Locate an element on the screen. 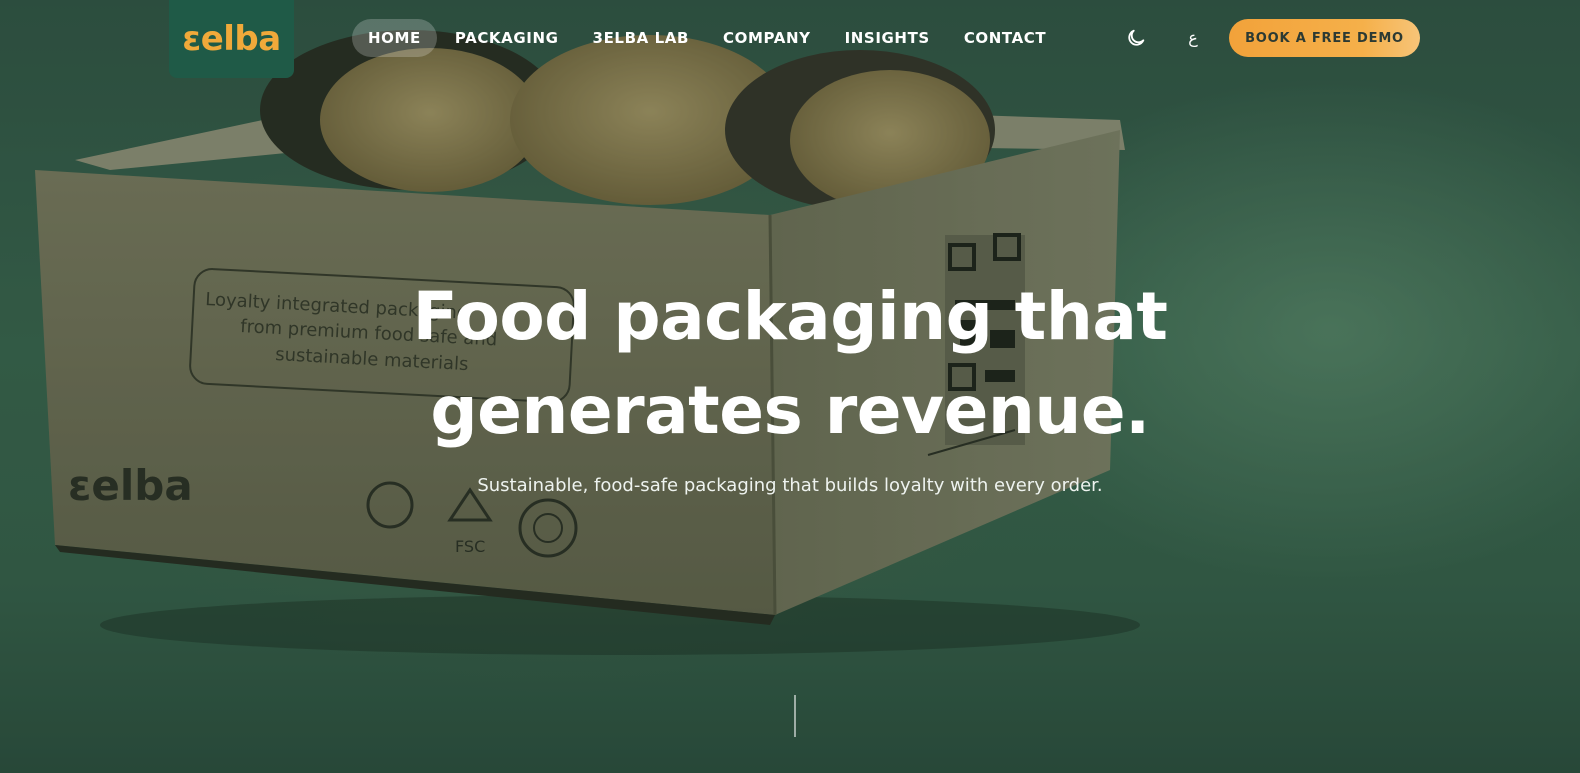 This screenshot has height=773, width=1580. scroll-indicator is located at coordinates (795, 716).